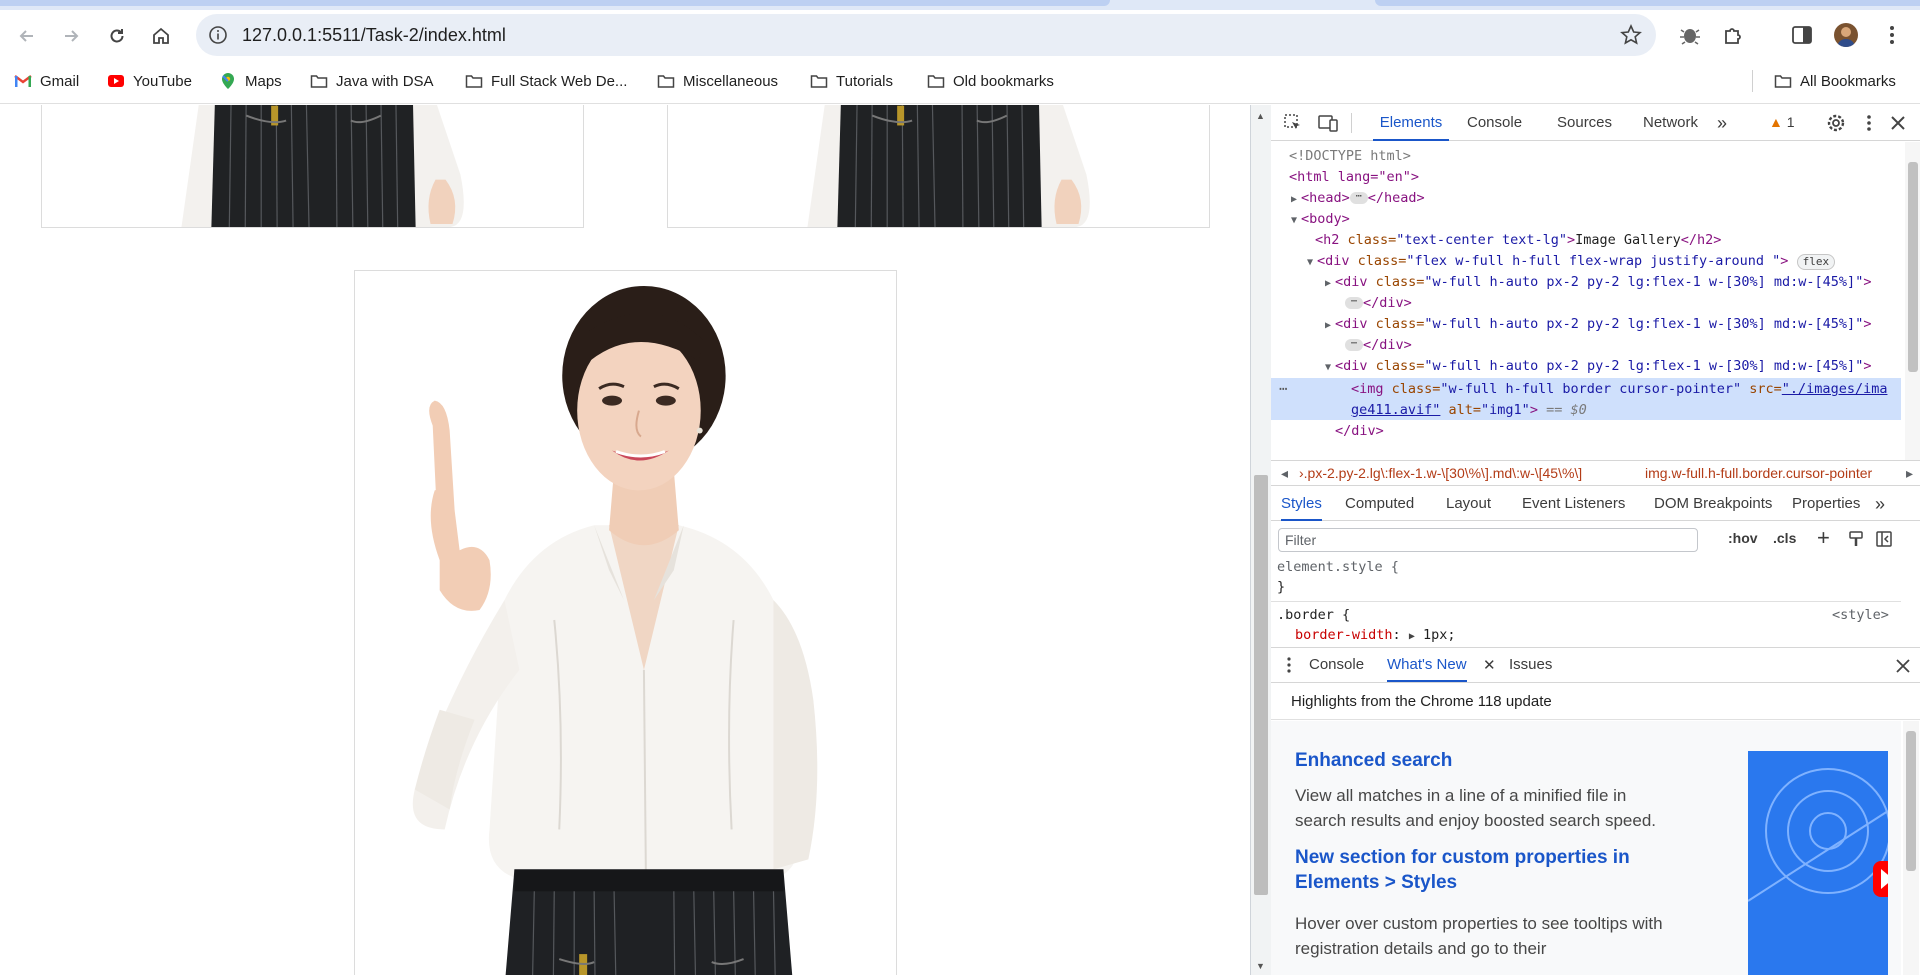  Describe the element at coordinates (250, 81) in the screenshot. I see `bookmark-maps: Maps` at that location.